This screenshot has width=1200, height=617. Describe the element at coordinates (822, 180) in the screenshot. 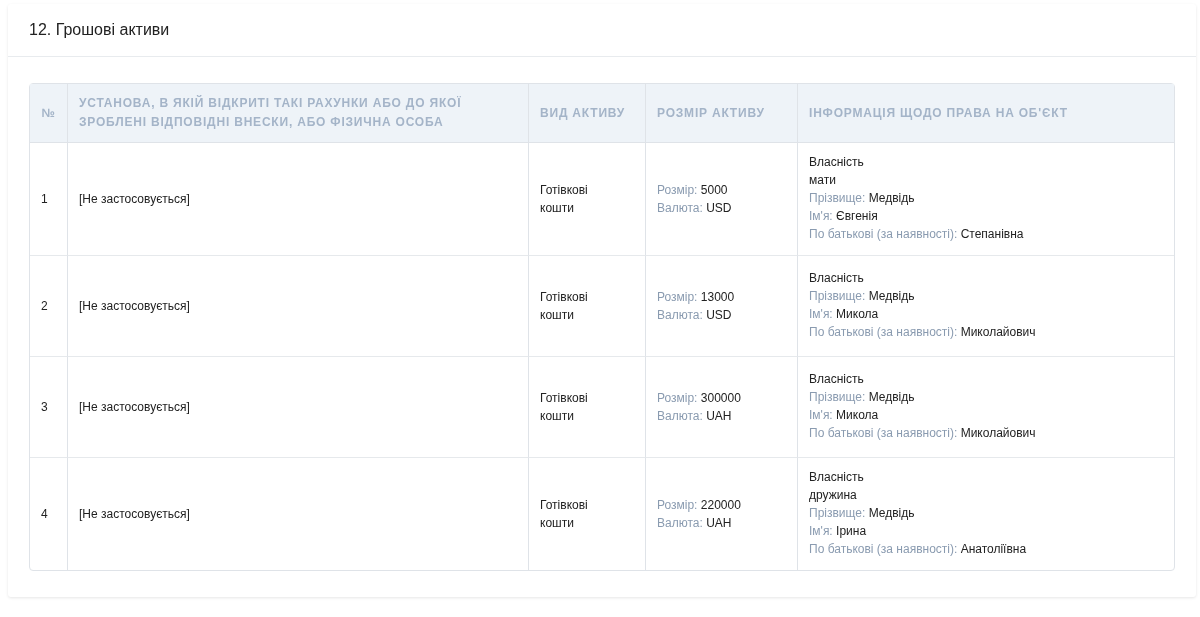

I see `relation-text: мати` at that location.